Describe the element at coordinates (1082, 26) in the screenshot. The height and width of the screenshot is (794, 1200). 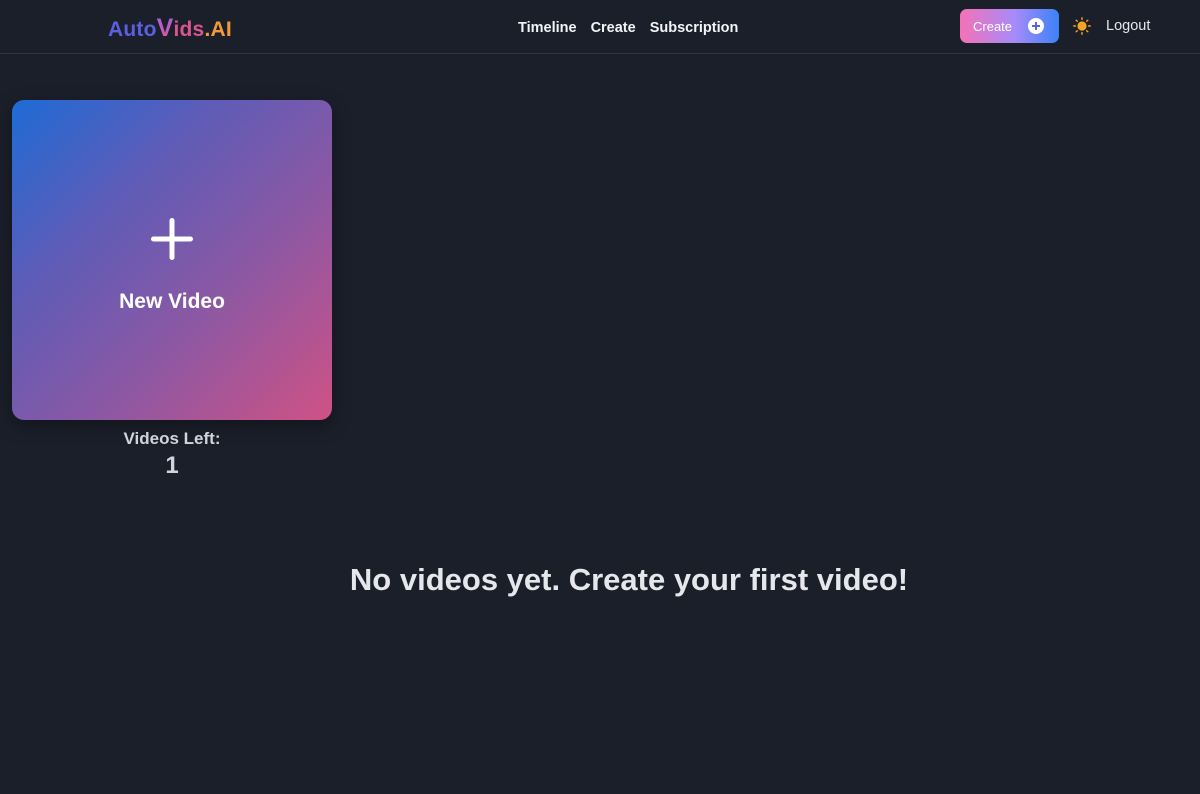
I see `sun-icon` at that location.